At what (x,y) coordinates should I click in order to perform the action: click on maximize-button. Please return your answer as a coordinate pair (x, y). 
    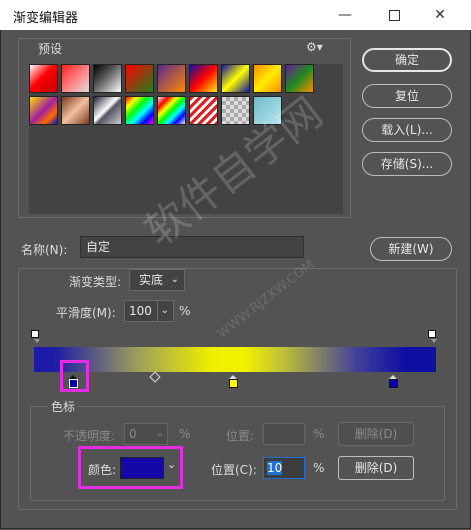
    Looking at the image, I should click on (394, 15).